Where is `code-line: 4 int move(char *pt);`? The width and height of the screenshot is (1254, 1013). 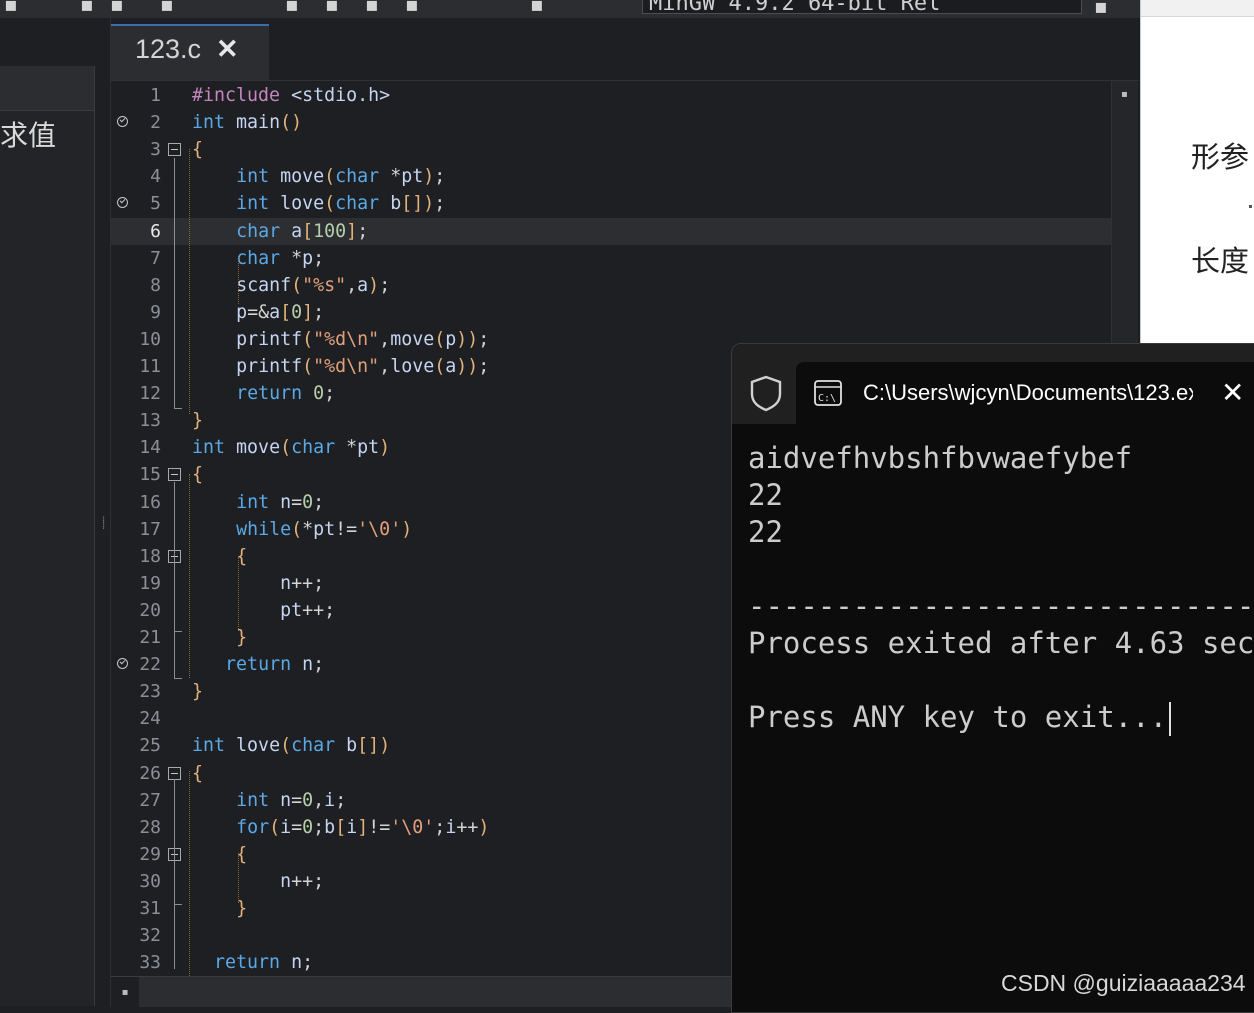 code-line: 4 int move(char *pt); is located at coordinates (611, 176).